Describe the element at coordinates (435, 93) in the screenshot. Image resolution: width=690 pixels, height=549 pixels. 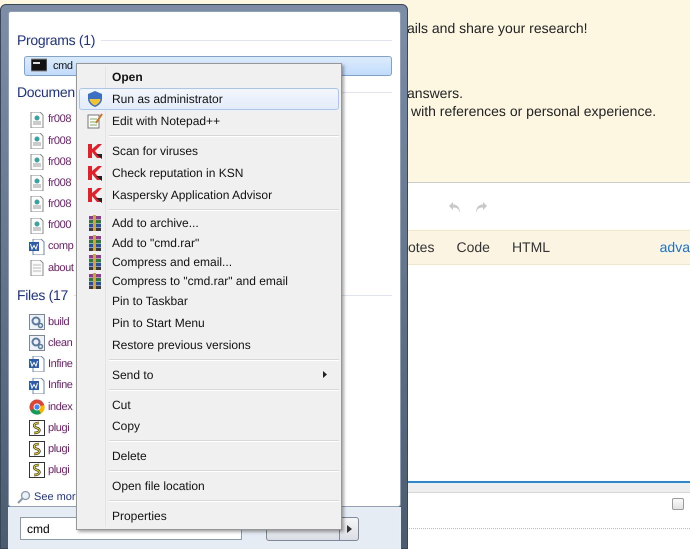
I see `notice-text: answers.` at that location.